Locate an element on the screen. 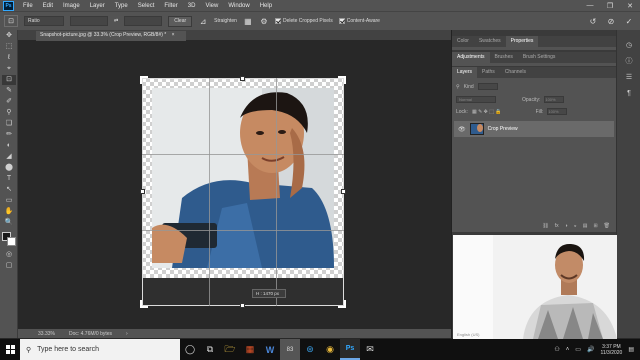 This screenshot has width=640, height=360. background-color-swatch is located at coordinates (11, 241).